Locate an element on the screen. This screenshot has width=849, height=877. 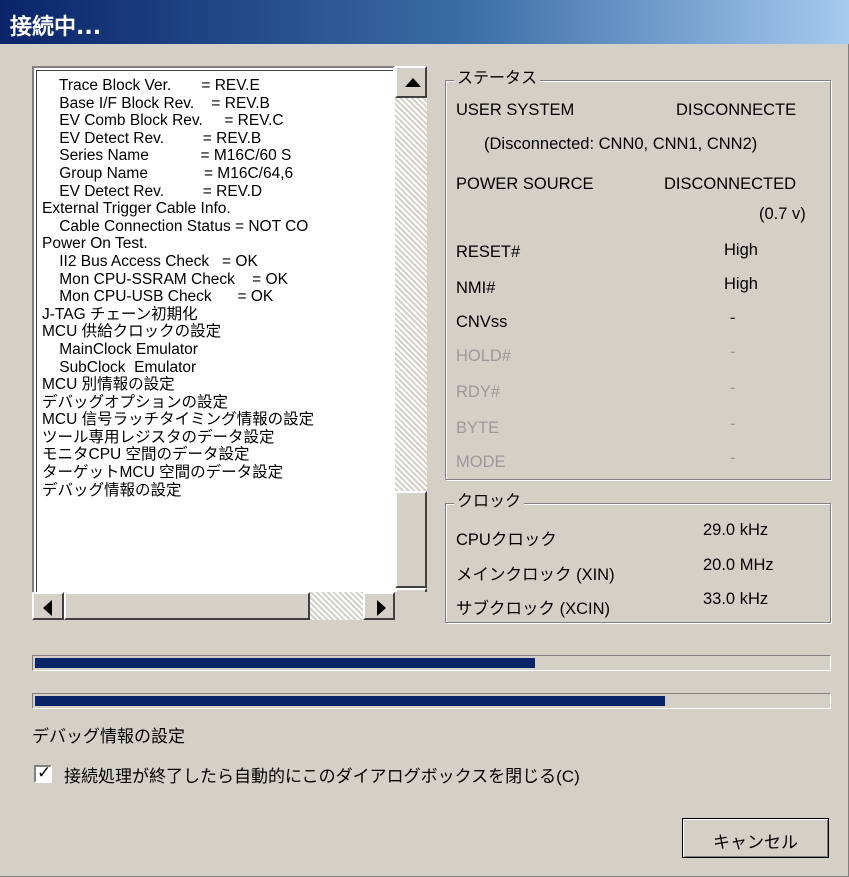
horizontal-scrollbar is located at coordinates (213, 606).